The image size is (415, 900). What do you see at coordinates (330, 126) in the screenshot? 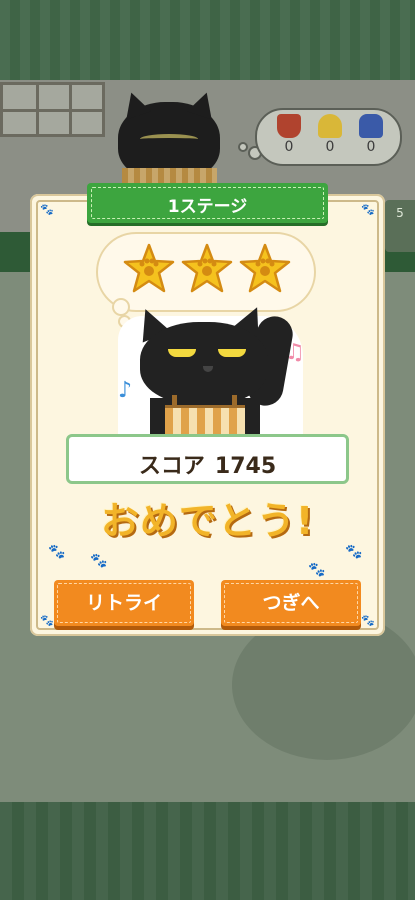
I see `yellow-bell-icon` at bounding box center [330, 126].